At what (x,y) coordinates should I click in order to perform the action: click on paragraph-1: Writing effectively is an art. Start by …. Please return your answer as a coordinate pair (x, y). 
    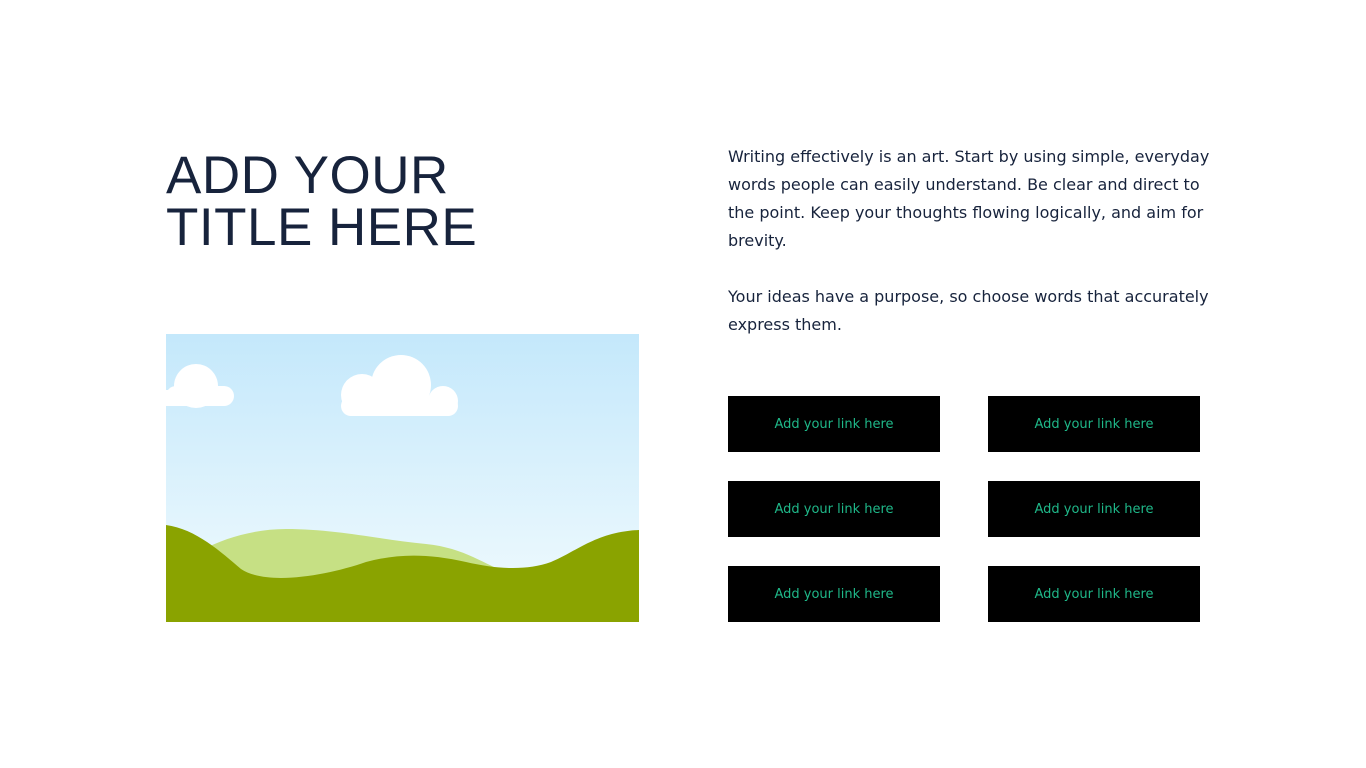
    Looking at the image, I should click on (969, 198).